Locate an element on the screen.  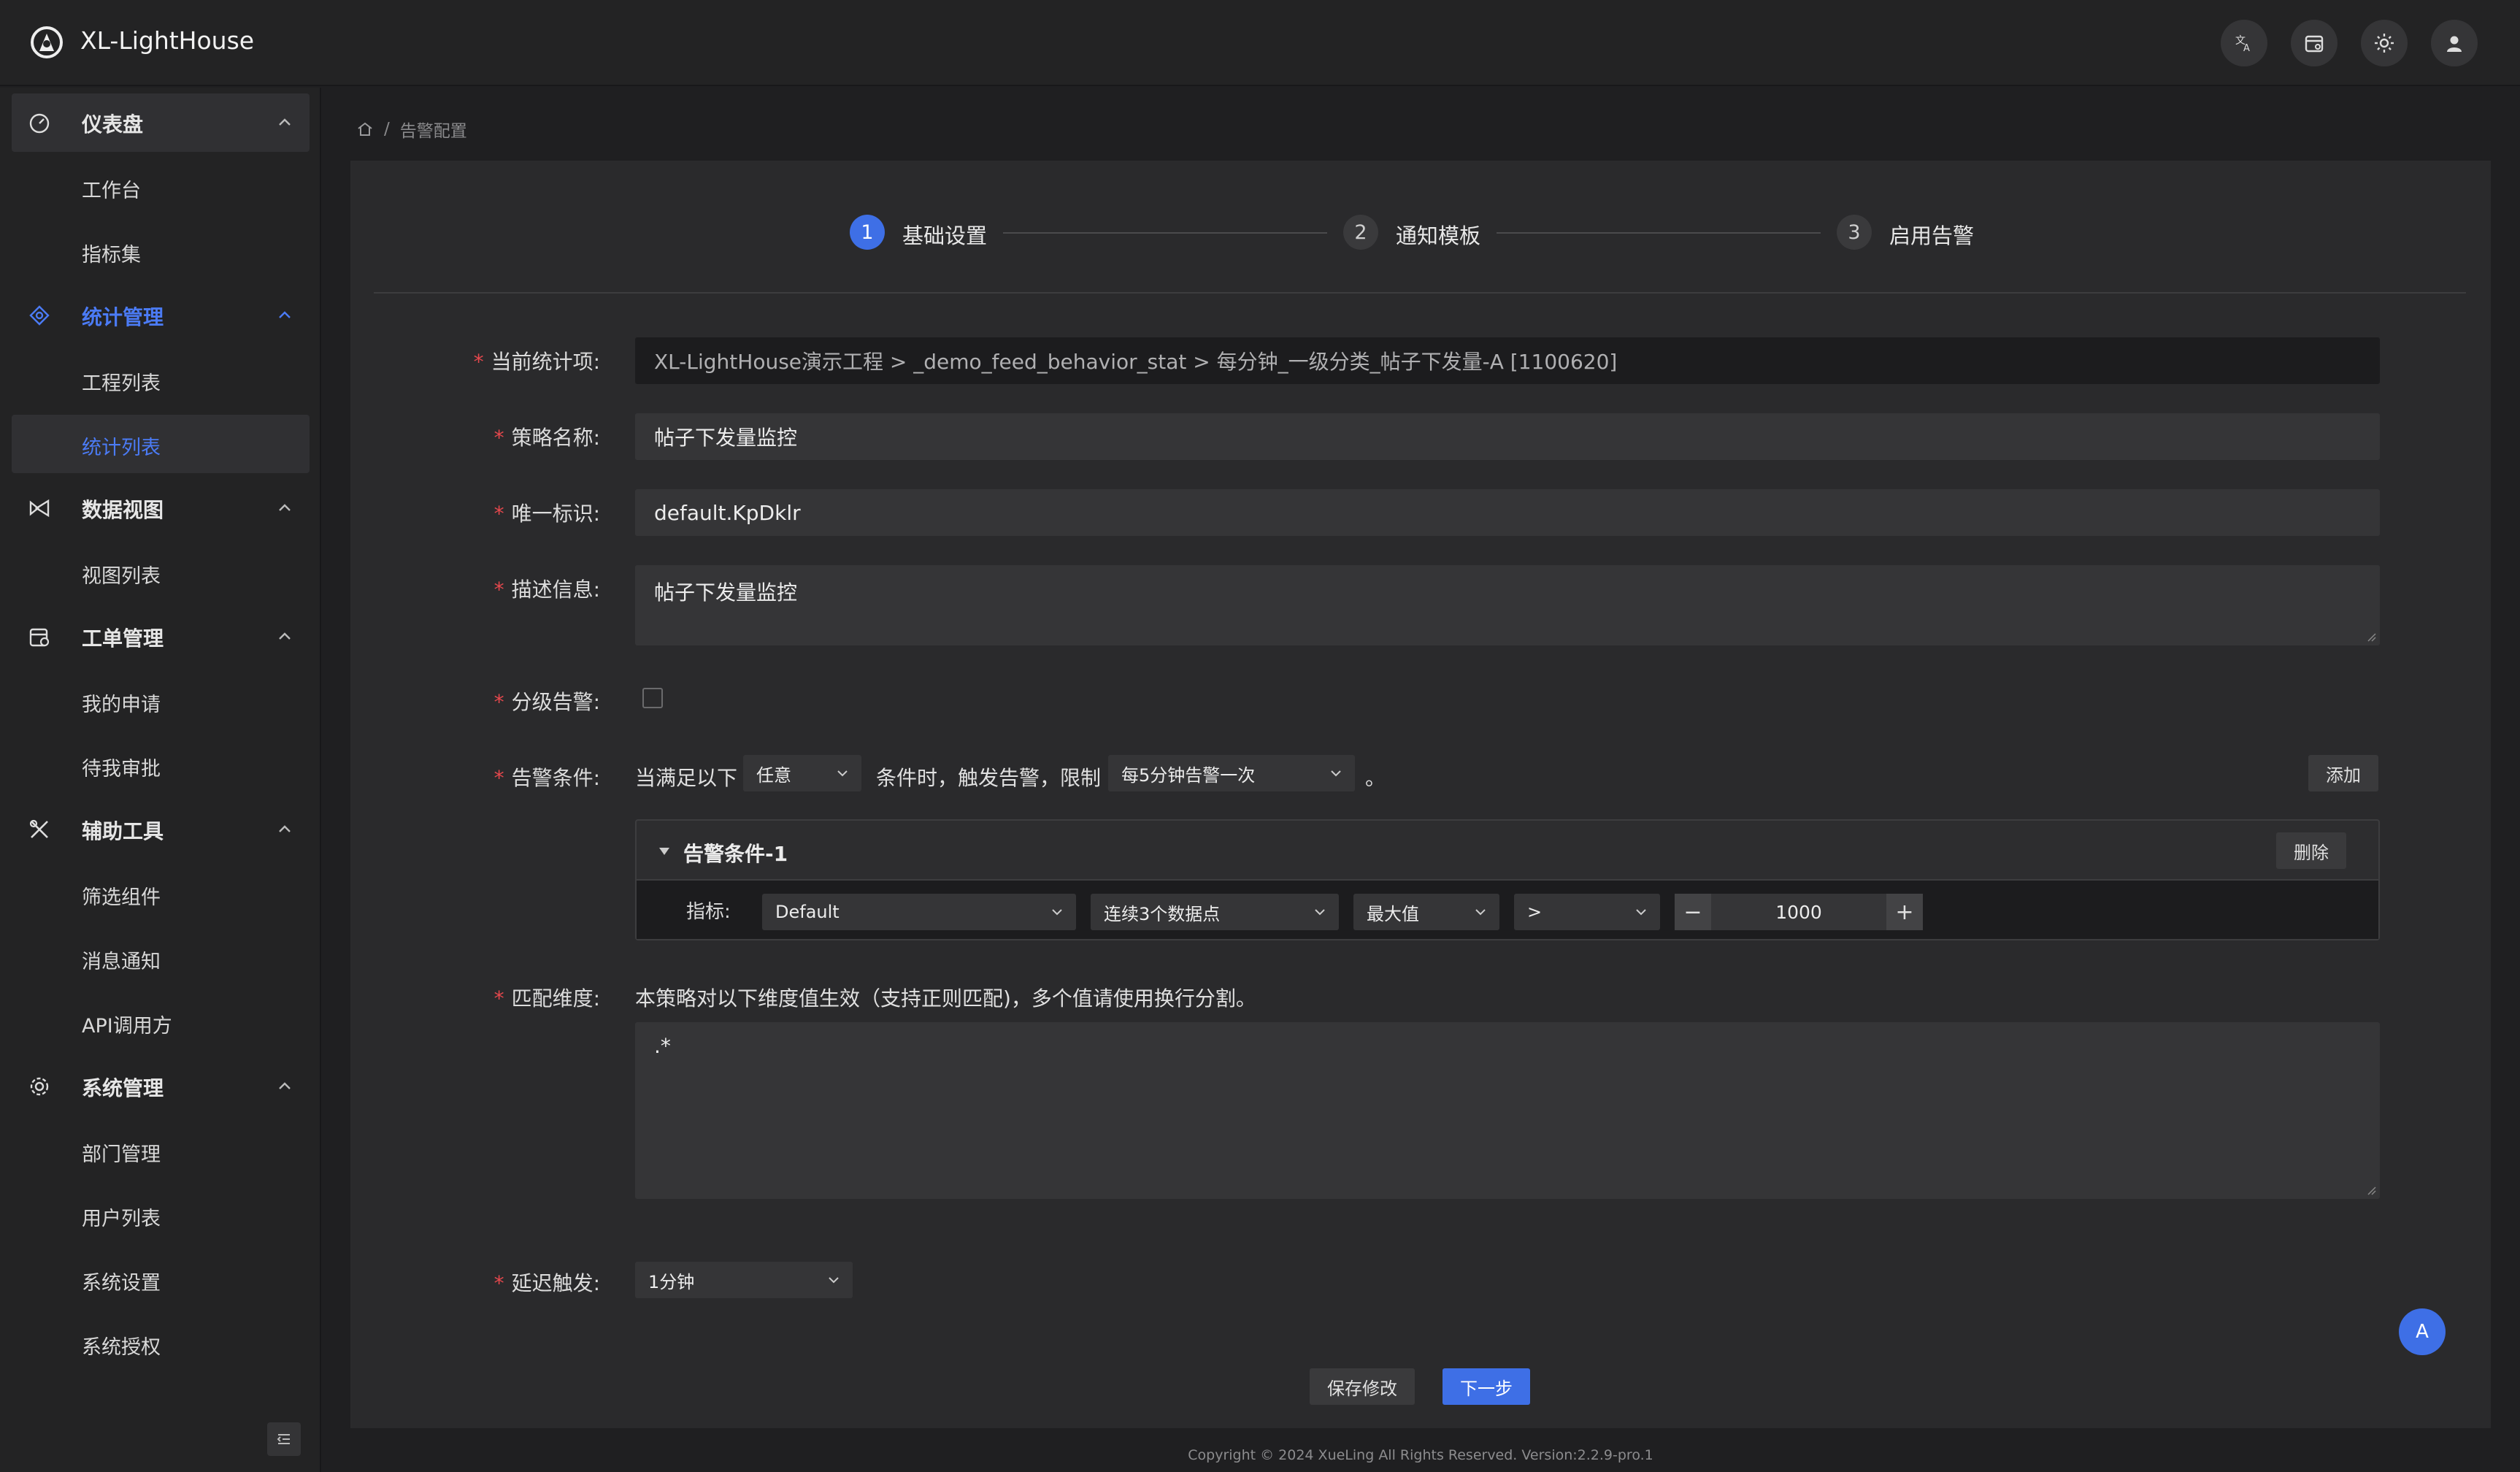
save-button: 保存修改 is located at coordinates (1362, 1386).